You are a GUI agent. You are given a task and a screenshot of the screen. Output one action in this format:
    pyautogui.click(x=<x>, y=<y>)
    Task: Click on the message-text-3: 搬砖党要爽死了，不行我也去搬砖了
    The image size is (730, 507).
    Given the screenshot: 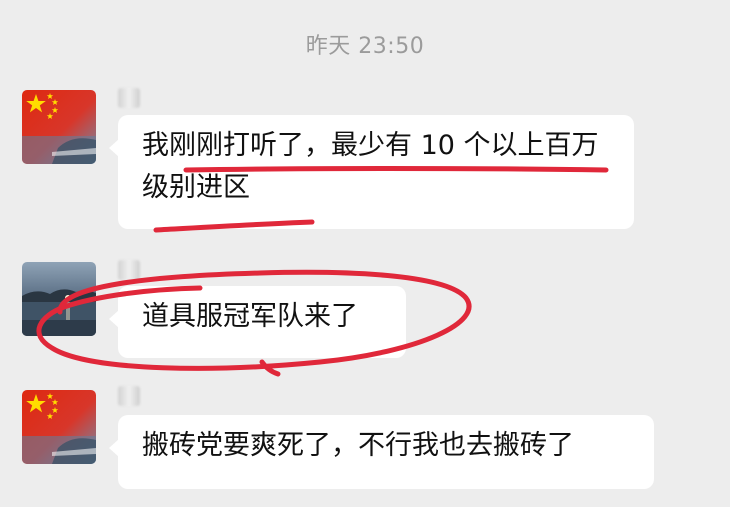 What is the action you would take?
    pyautogui.click(x=358, y=445)
    